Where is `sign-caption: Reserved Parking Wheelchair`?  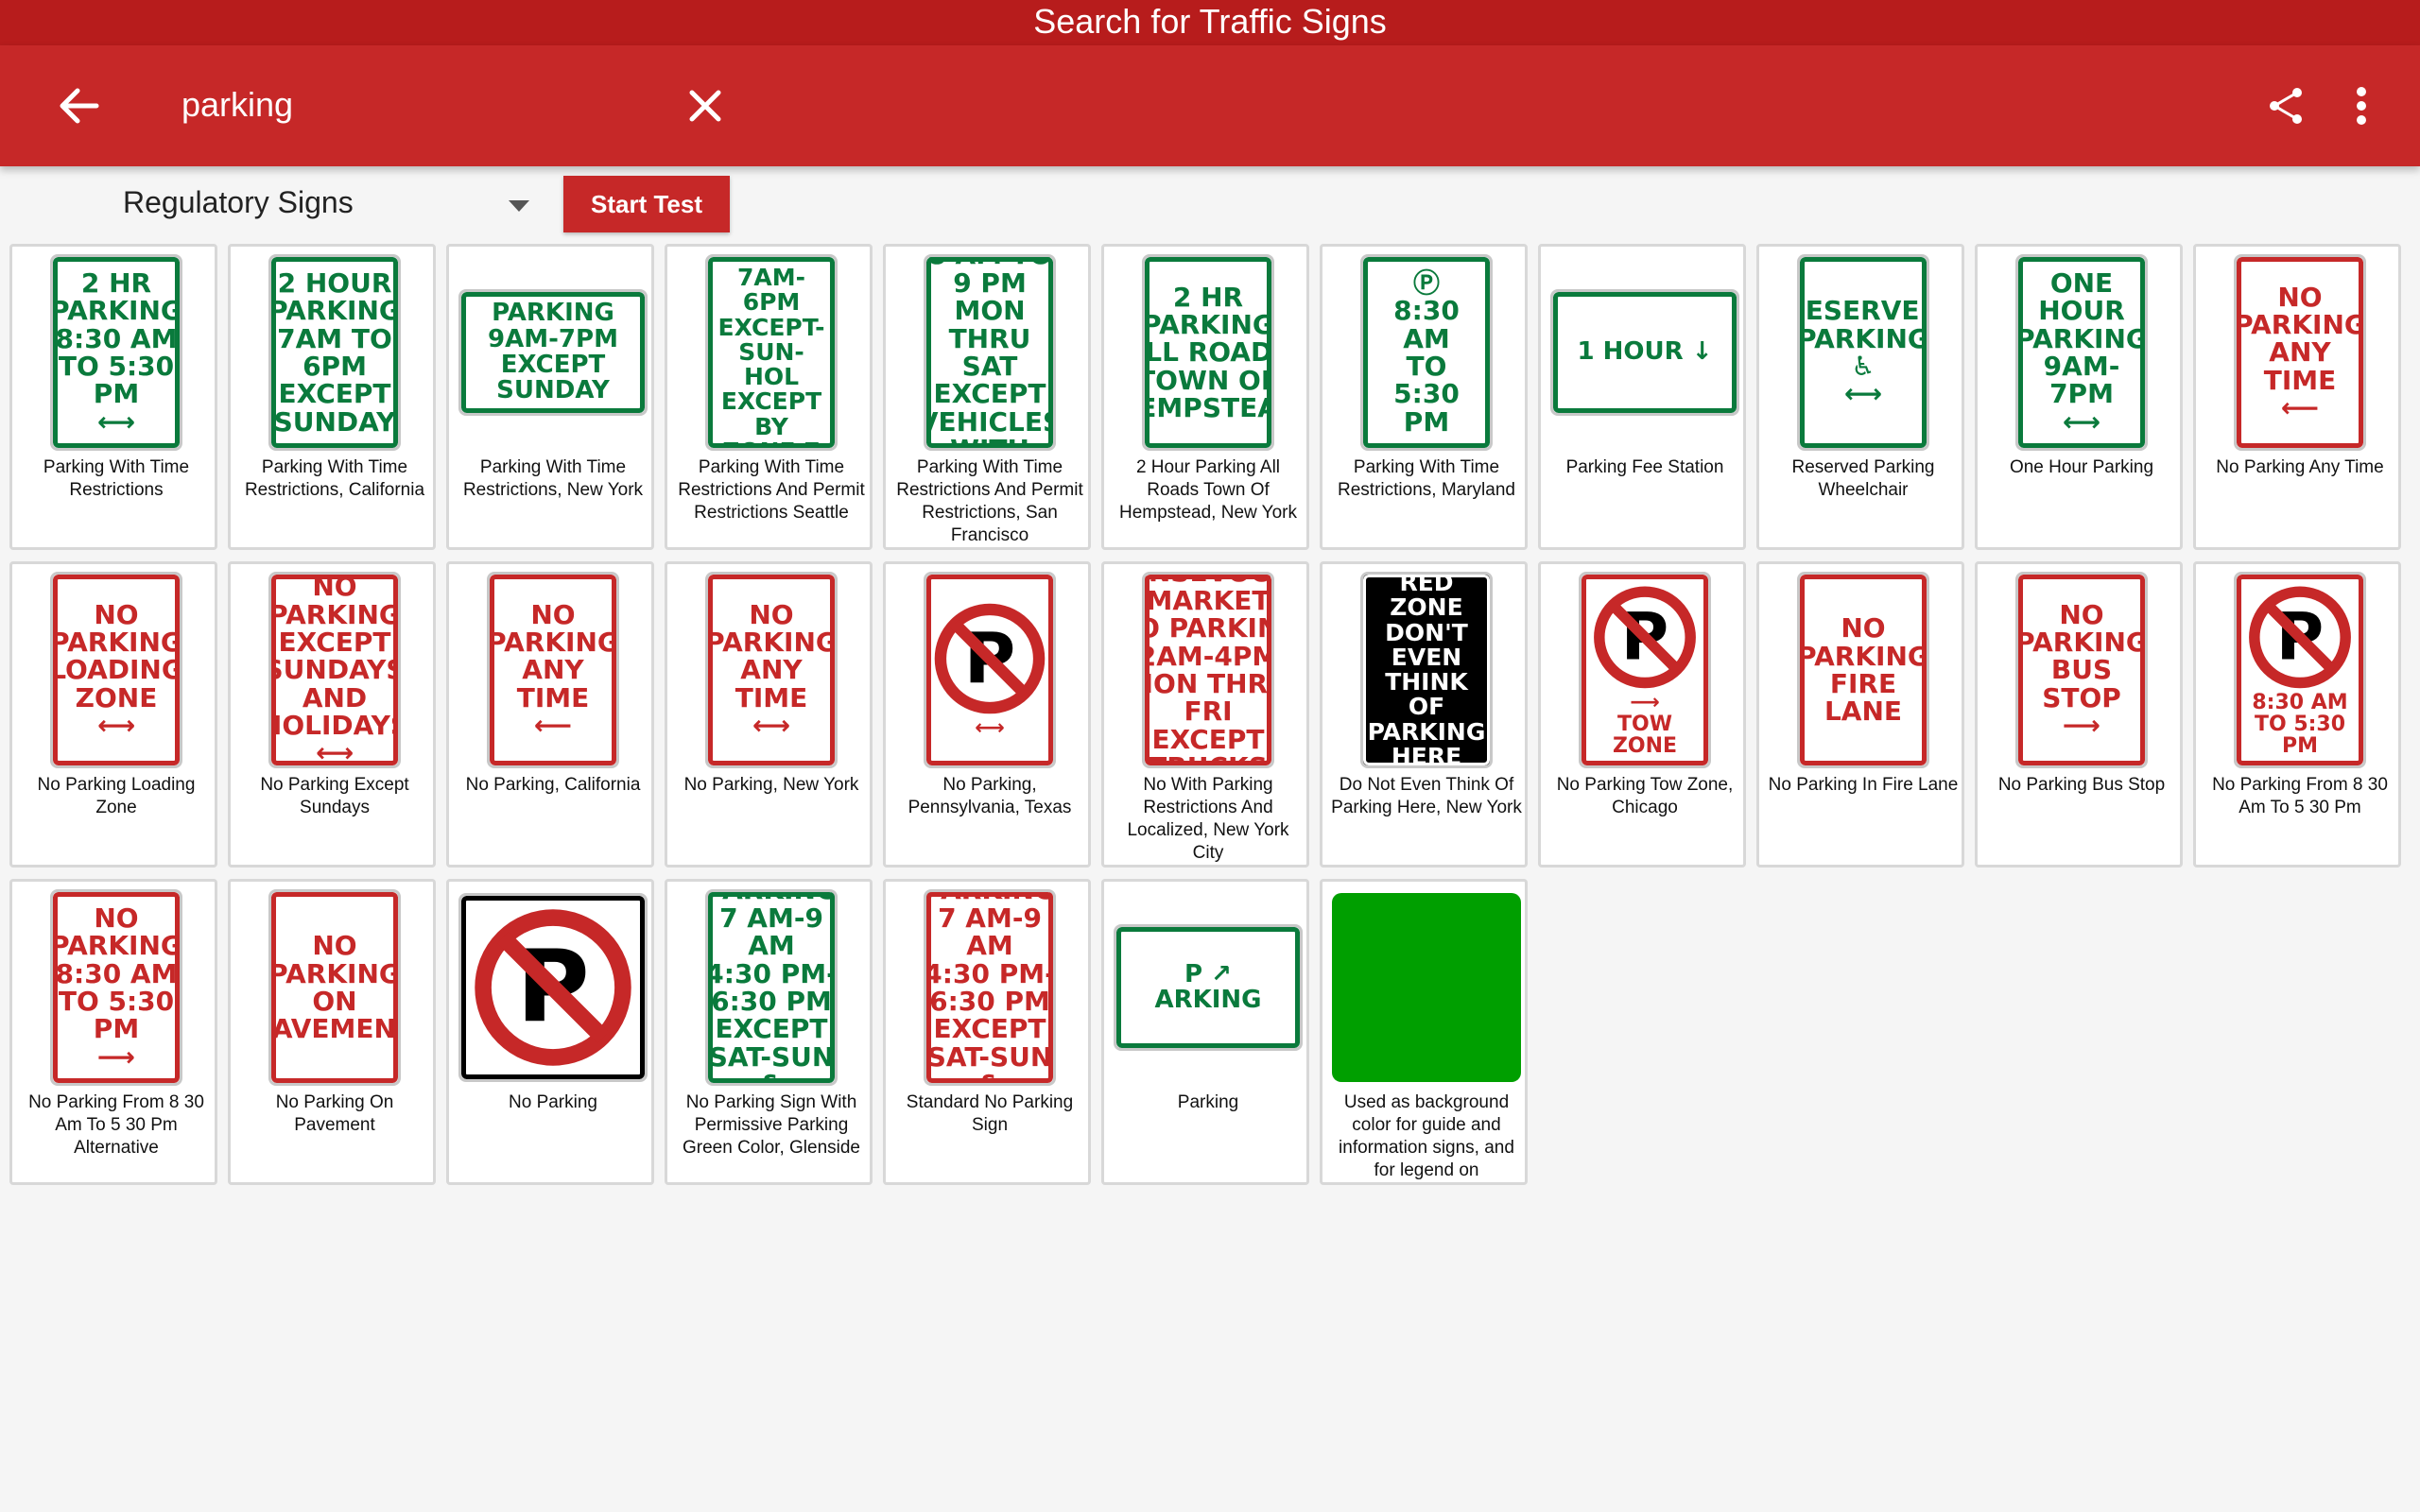 sign-caption: Reserved Parking Wheelchair is located at coordinates (1863, 478).